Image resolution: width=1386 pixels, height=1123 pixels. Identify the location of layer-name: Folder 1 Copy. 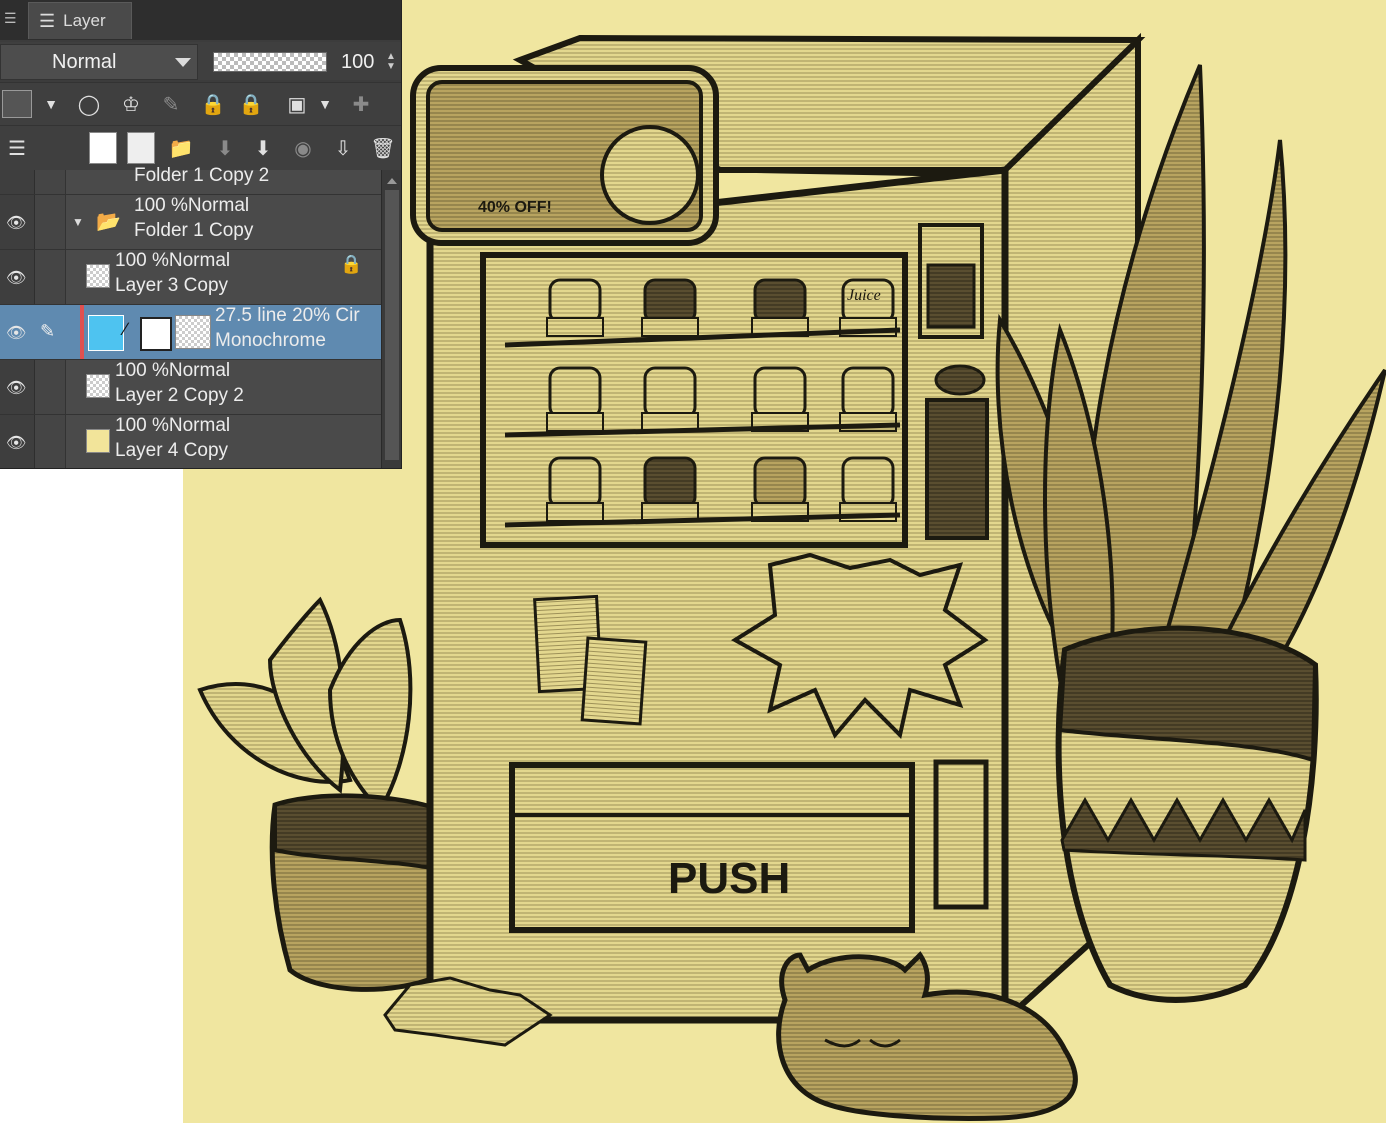
(194, 230).